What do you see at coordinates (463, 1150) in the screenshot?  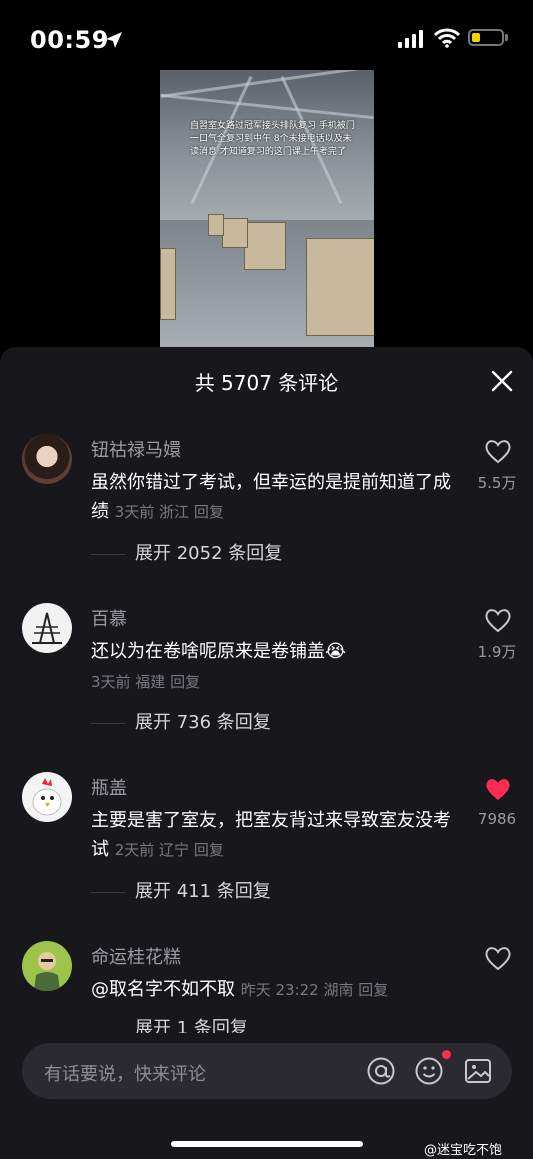 I see `watermark: @迷宝吃不饱` at bounding box center [463, 1150].